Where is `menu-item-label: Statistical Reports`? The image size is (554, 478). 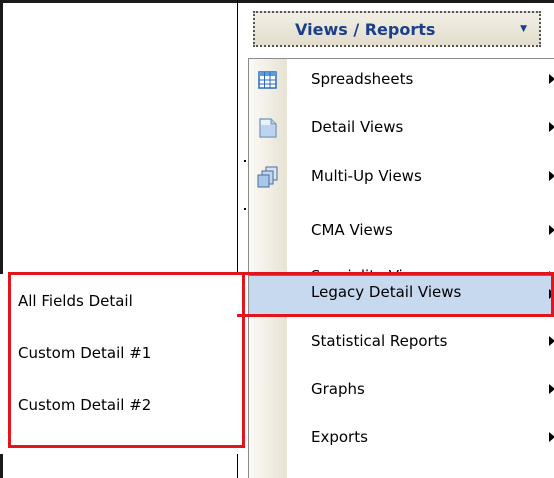 menu-item-label: Statistical Reports is located at coordinates (379, 341).